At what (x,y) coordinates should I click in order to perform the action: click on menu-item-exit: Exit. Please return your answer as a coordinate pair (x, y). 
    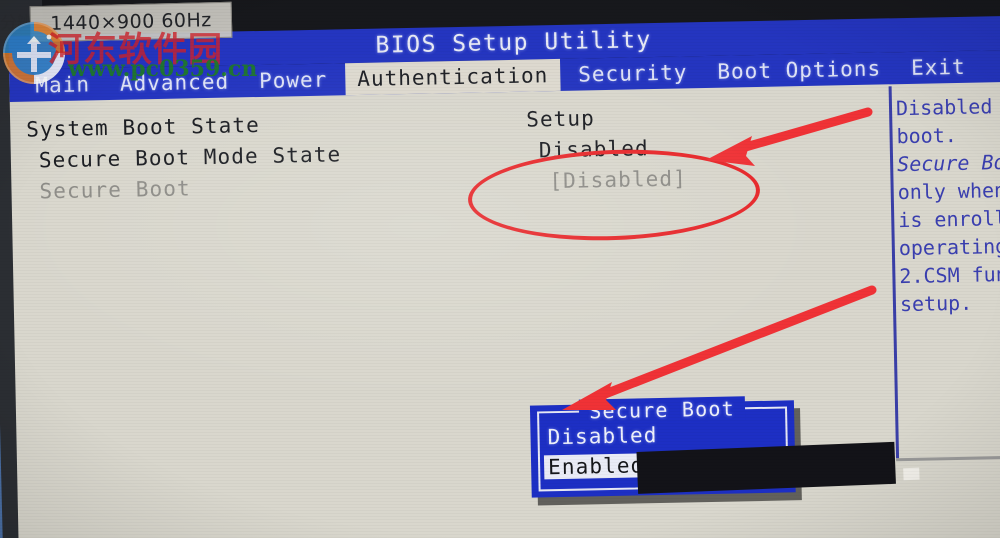
    Looking at the image, I should click on (938, 68).